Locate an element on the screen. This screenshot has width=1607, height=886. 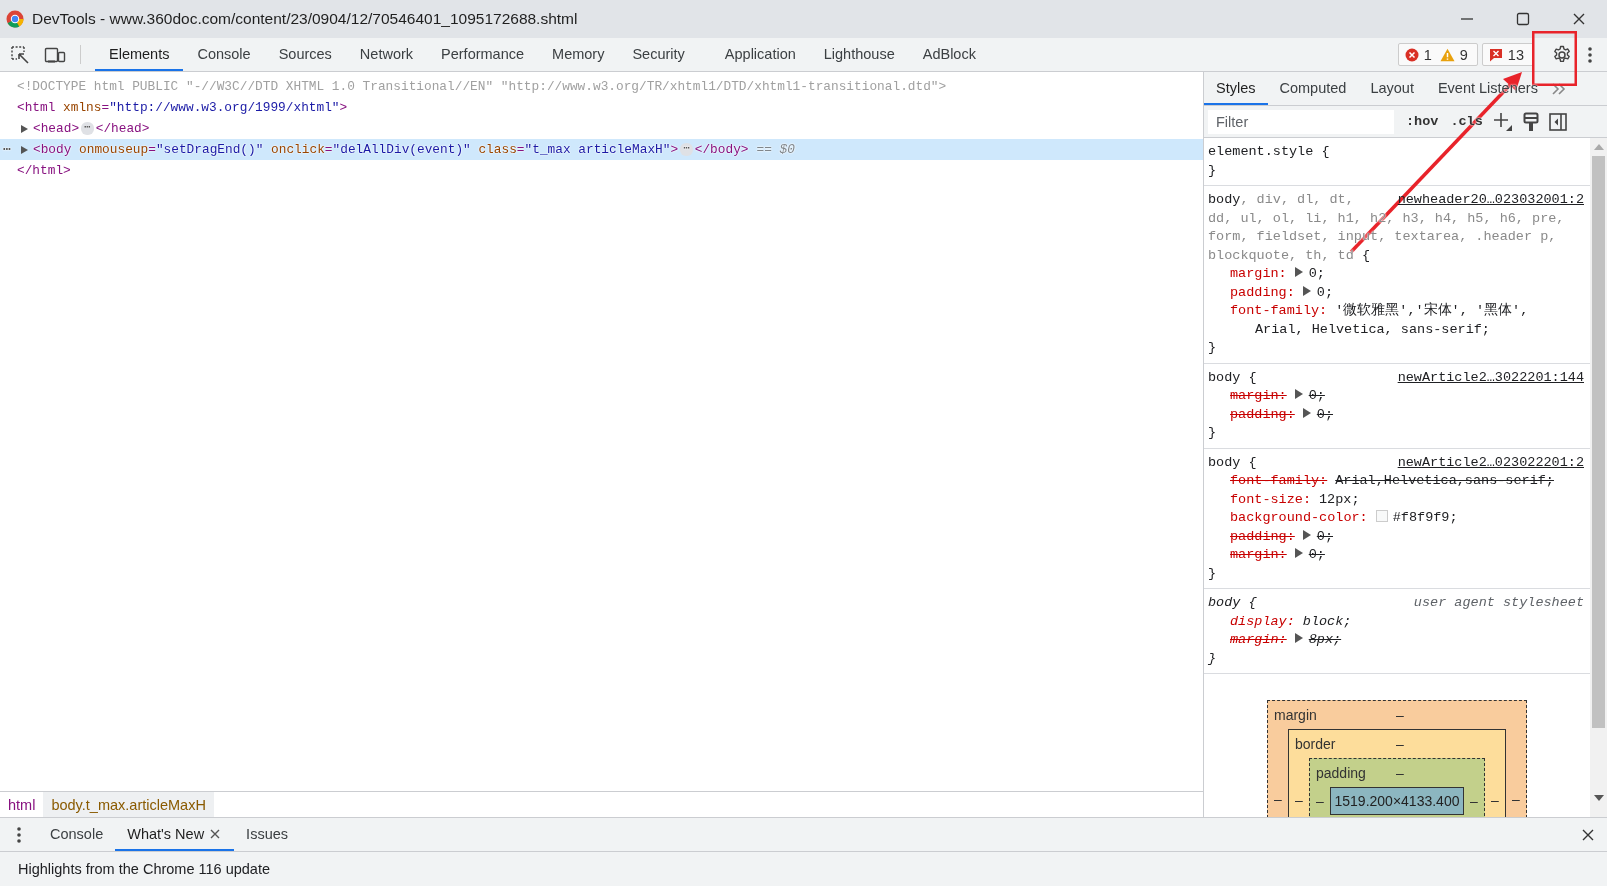
panel-tab: Performance is located at coordinates (483, 54).